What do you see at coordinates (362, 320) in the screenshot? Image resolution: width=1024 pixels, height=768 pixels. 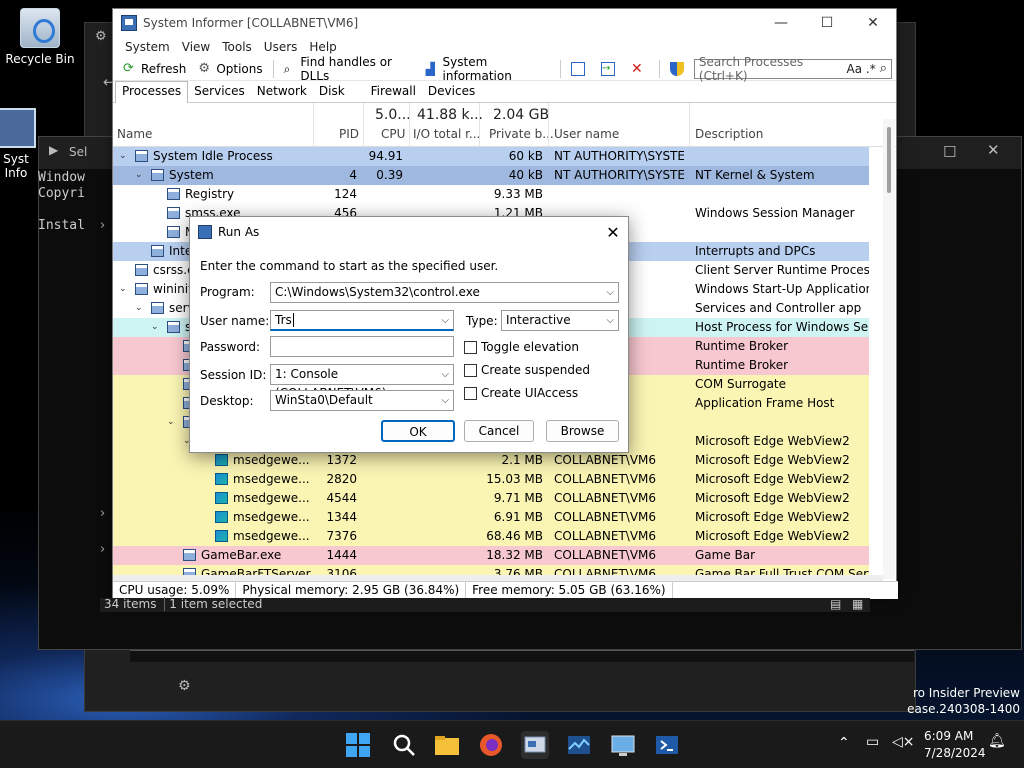 I see `username-field: Trs ⌵` at bounding box center [362, 320].